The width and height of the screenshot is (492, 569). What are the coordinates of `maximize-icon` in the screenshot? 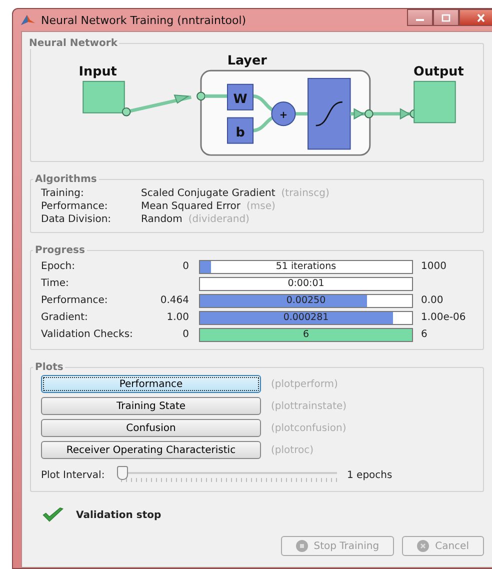 It's located at (446, 18).